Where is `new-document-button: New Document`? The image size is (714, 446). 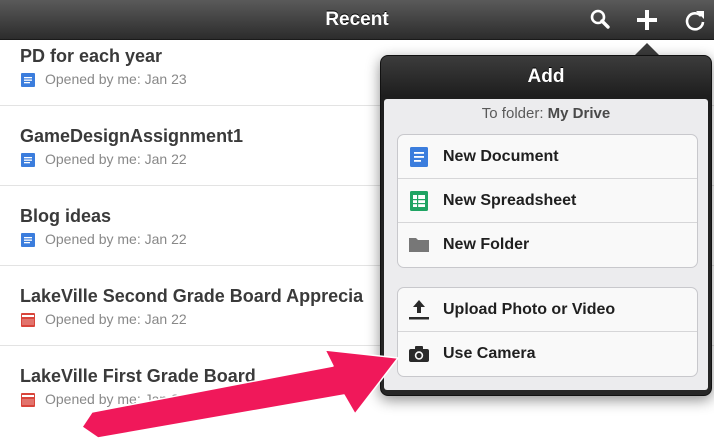 new-document-button: New Document is located at coordinates (547, 157).